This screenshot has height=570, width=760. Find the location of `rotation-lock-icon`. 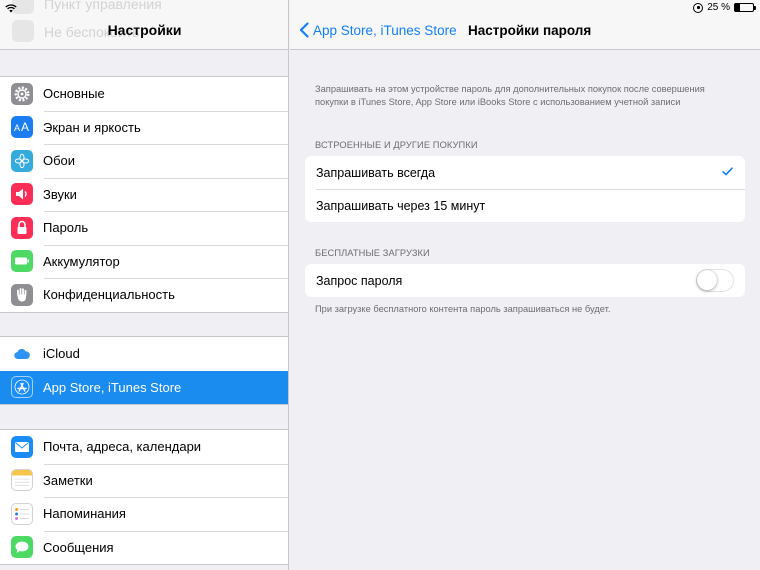

rotation-lock-icon is located at coordinates (698, 7).